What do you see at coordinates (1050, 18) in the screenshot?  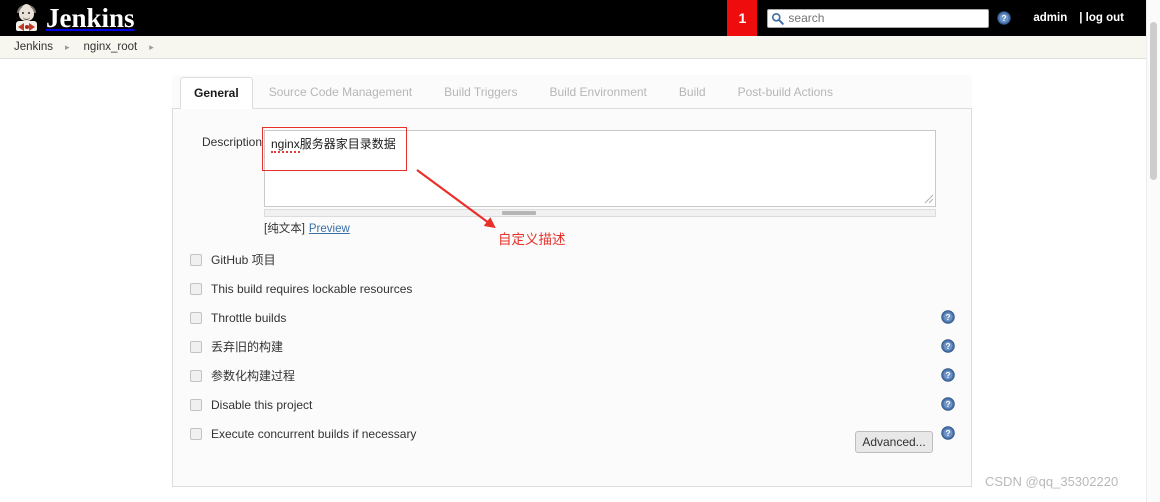 I see `user-account-link: admin` at bounding box center [1050, 18].